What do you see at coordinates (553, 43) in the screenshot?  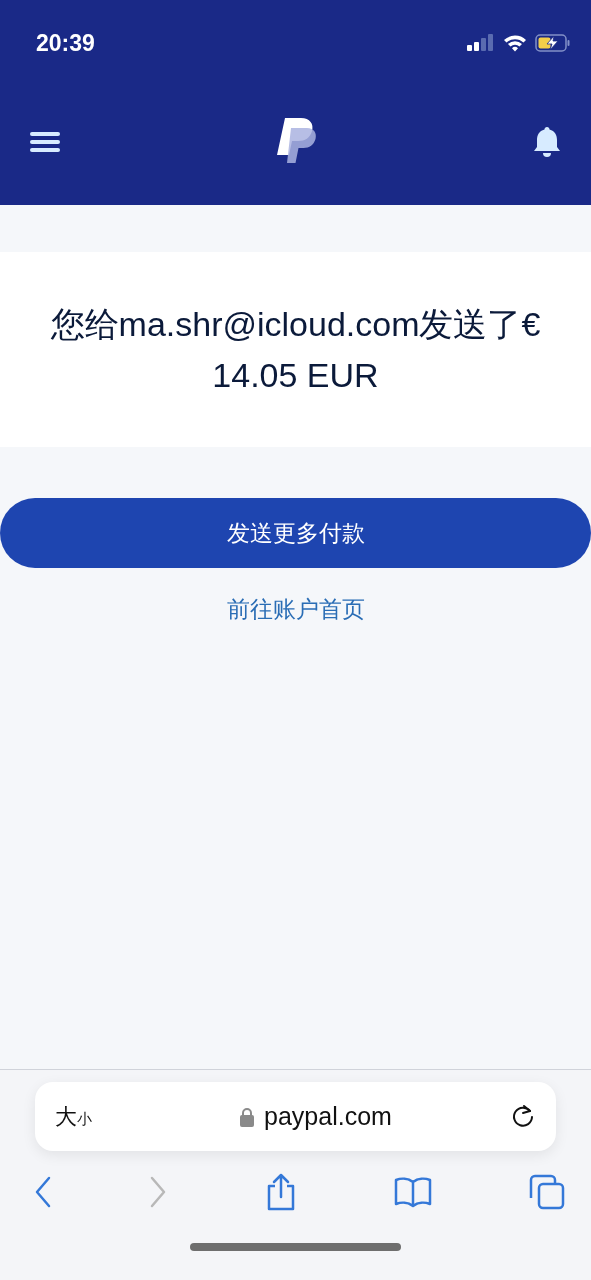 I see `battery-charging-icon` at bounding box center [553, 43].